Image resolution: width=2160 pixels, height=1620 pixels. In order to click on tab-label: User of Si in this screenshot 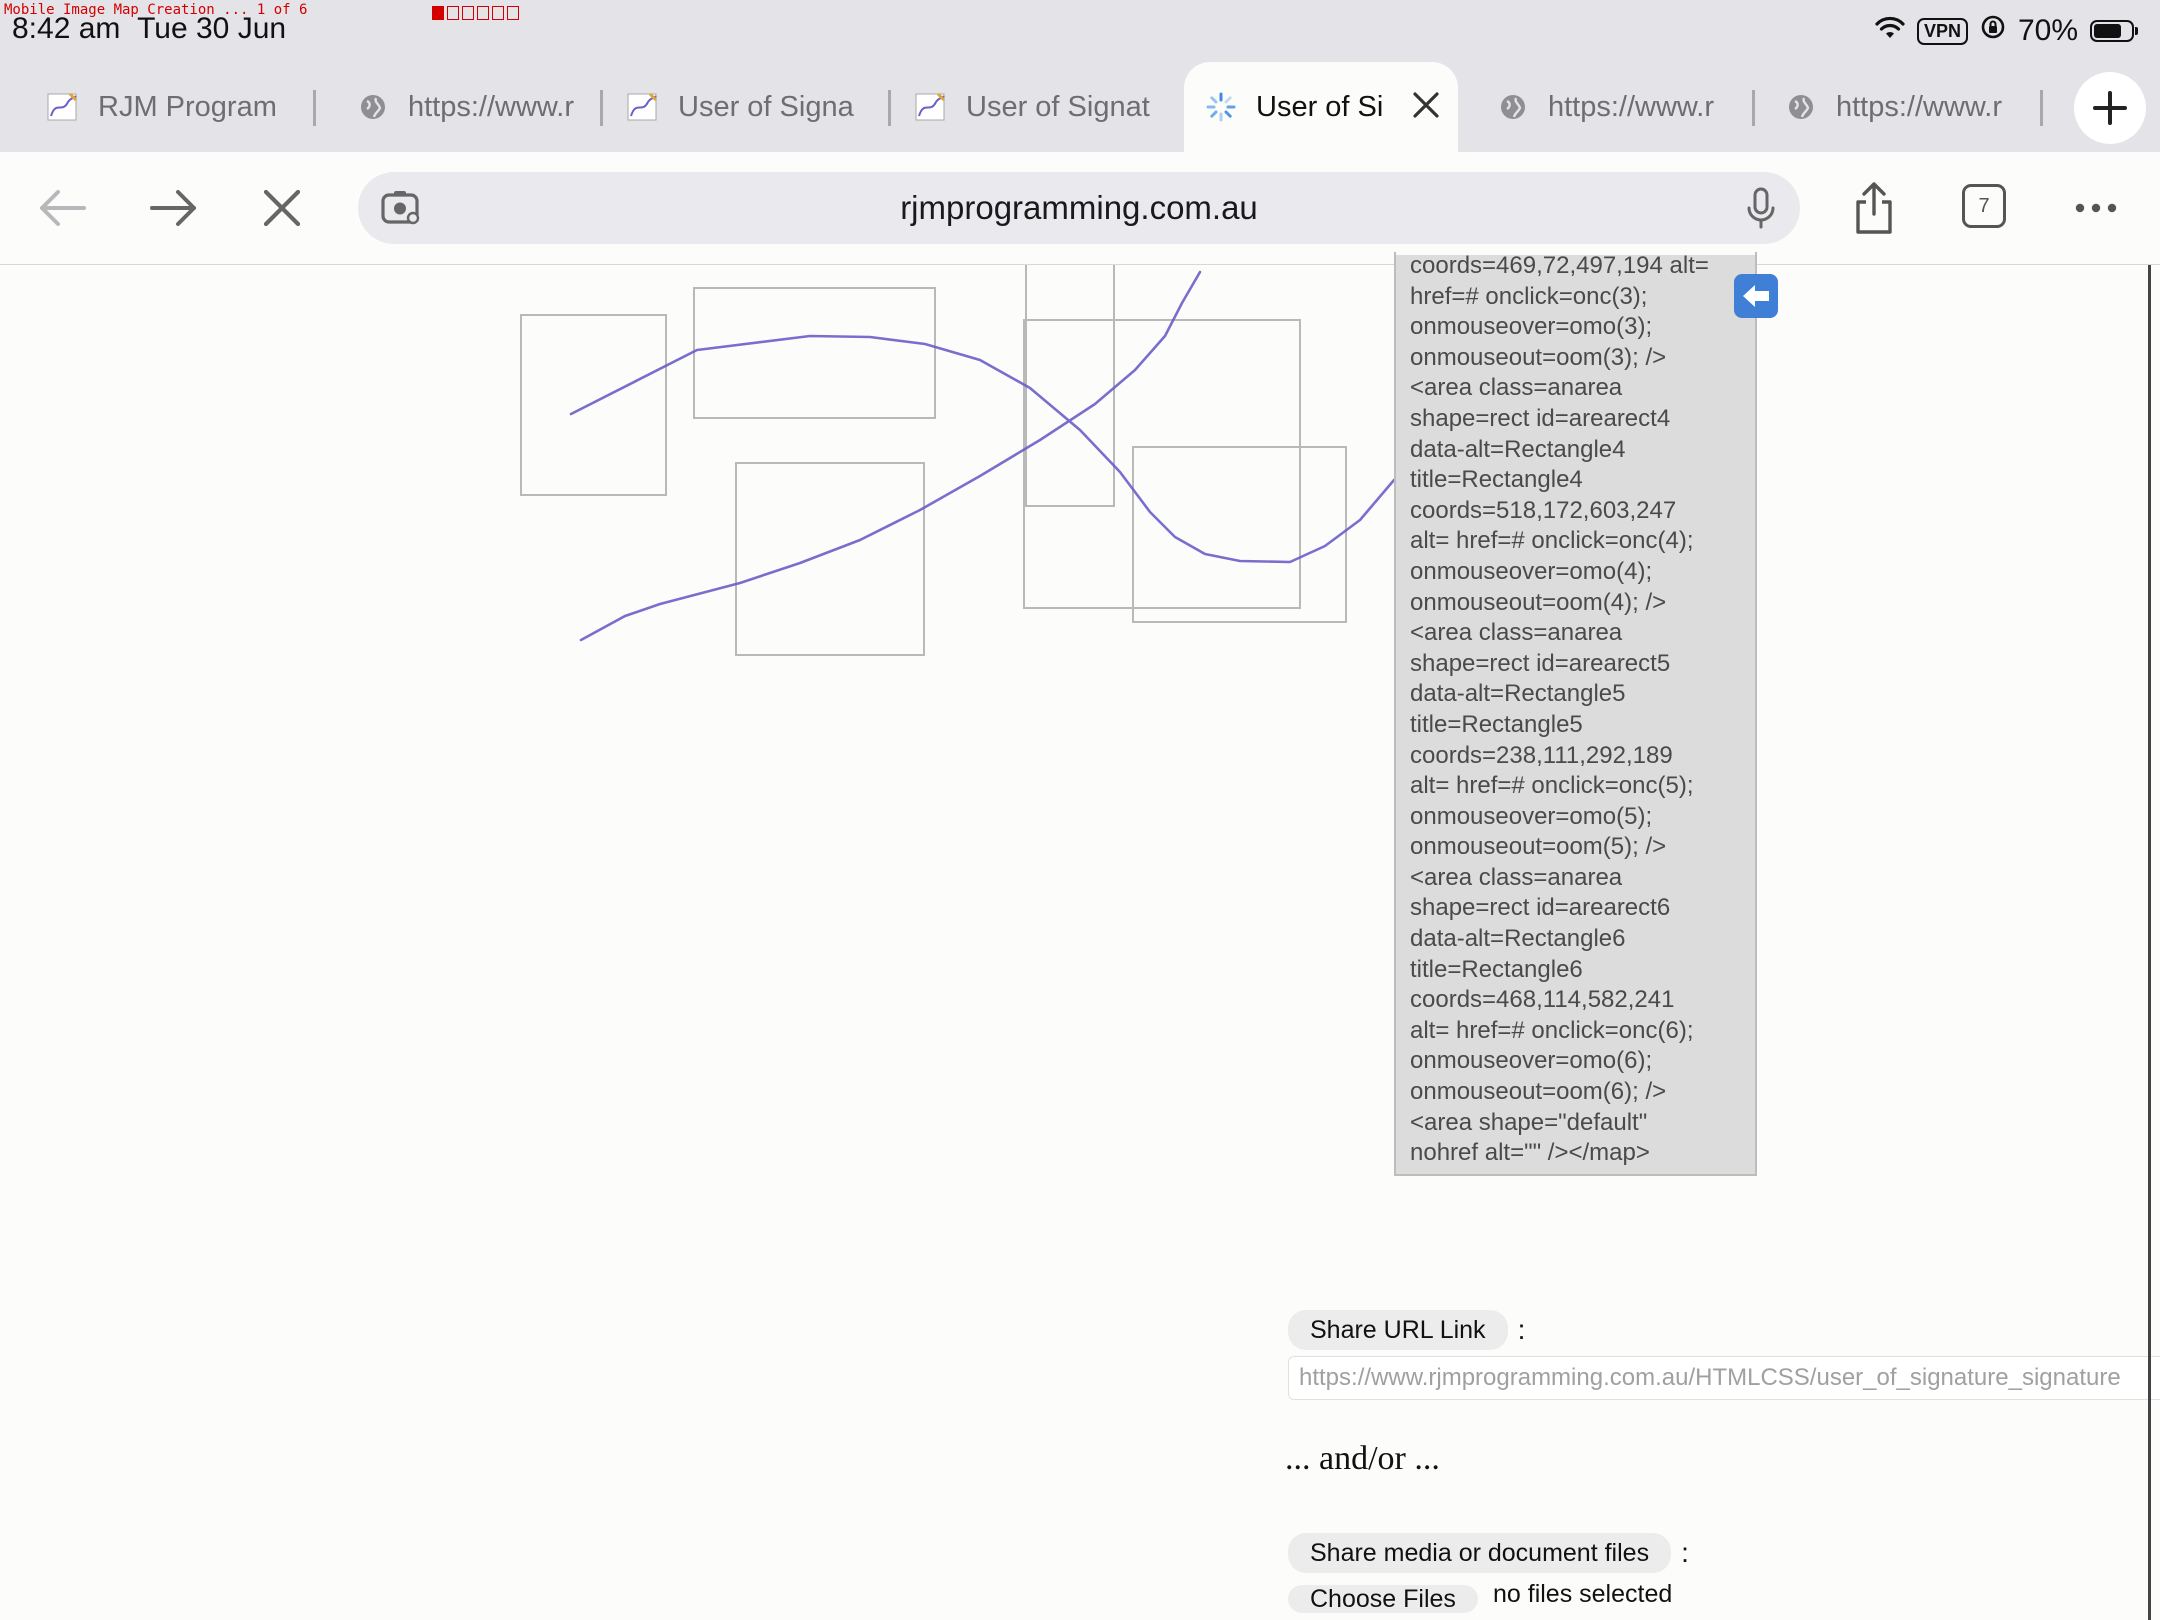, I will do `click(1320, 106)`.